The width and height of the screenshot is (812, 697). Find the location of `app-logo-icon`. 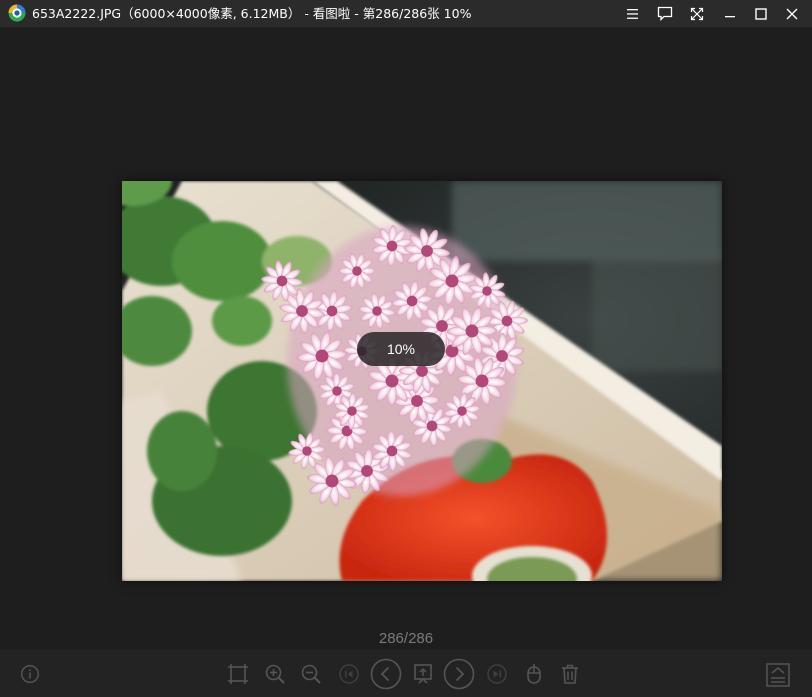

app-logo-icon is located at coordinates (17, 13).